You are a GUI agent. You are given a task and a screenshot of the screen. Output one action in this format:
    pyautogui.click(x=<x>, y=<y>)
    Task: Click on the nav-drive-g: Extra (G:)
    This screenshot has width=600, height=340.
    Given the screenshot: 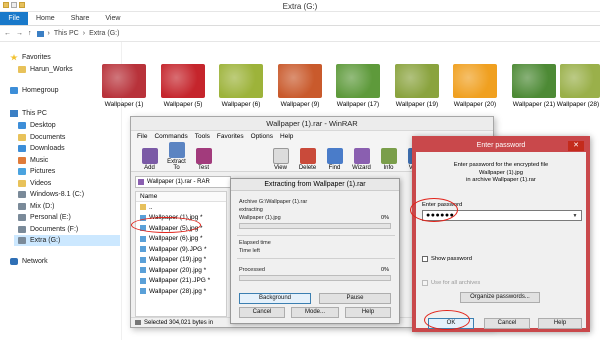 What is the action you would take?
    pyautogui.click(x=67, y=240)
    